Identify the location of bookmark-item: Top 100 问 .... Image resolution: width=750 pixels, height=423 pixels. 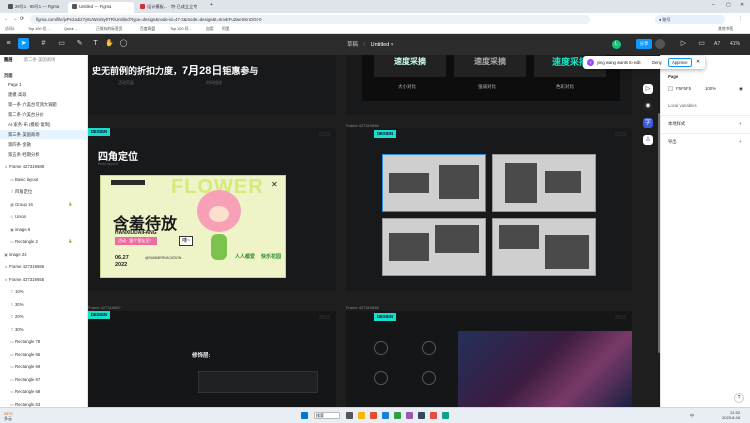
(181, 29).